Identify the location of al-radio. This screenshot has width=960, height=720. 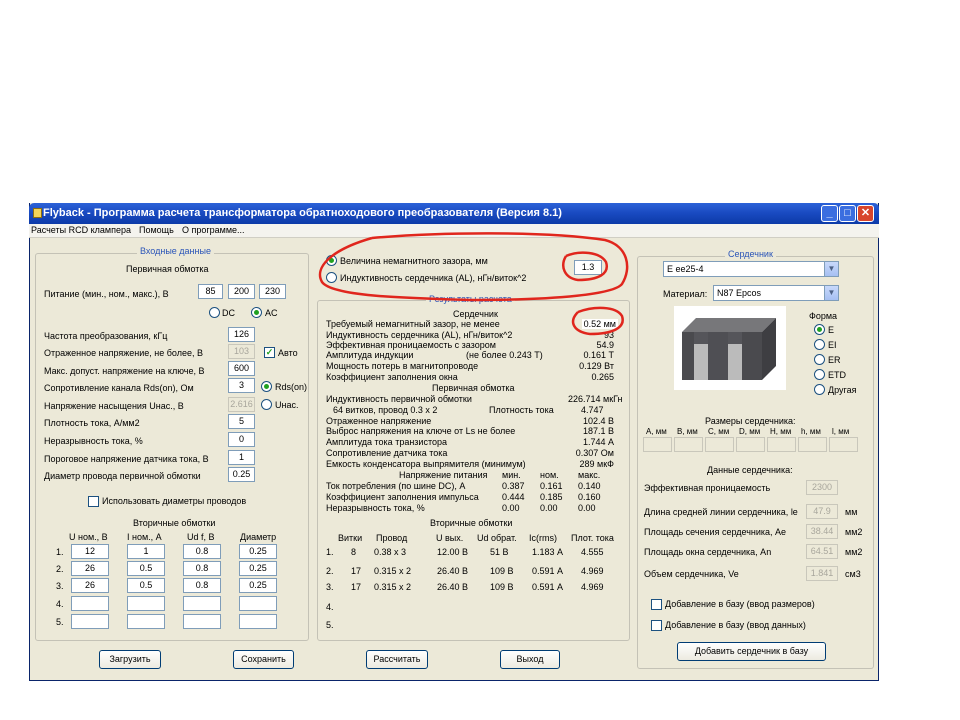
(331, 277).